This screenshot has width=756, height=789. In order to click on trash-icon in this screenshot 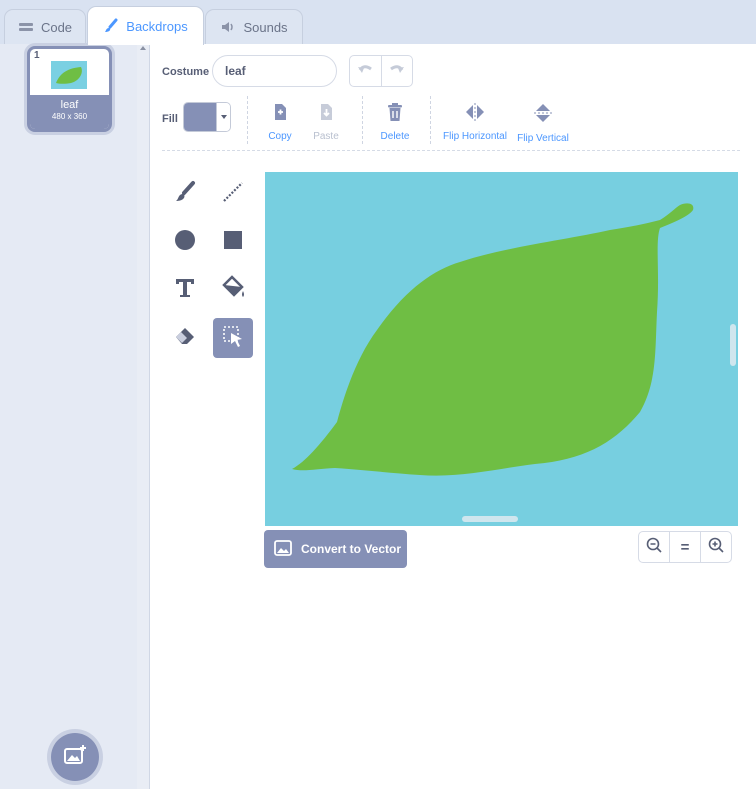, I will do `click(395, 114)`.